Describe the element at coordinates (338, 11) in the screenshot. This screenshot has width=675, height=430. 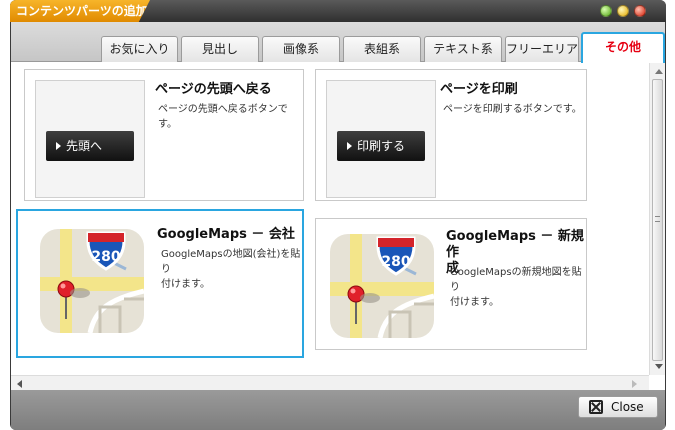
I see `title-bar: コンテンツパーツの追加` at that location.